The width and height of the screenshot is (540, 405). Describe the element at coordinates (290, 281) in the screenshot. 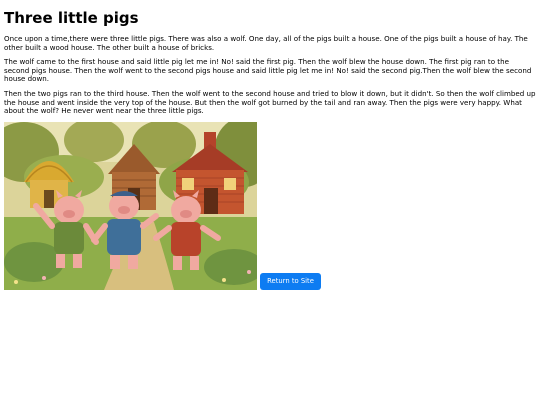

I see `return-to-site-button: Return to Site` at that location.